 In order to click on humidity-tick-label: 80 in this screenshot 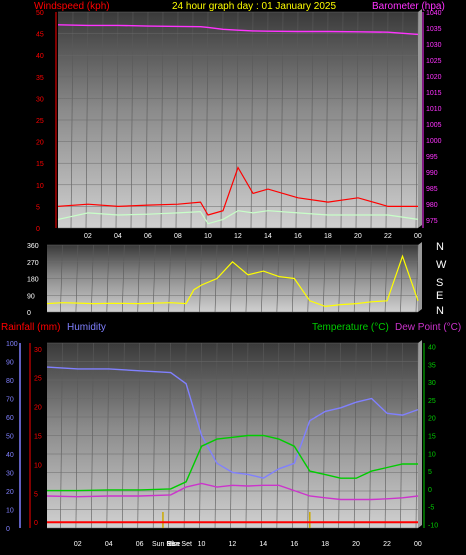, I will do `click(10, 381)`.